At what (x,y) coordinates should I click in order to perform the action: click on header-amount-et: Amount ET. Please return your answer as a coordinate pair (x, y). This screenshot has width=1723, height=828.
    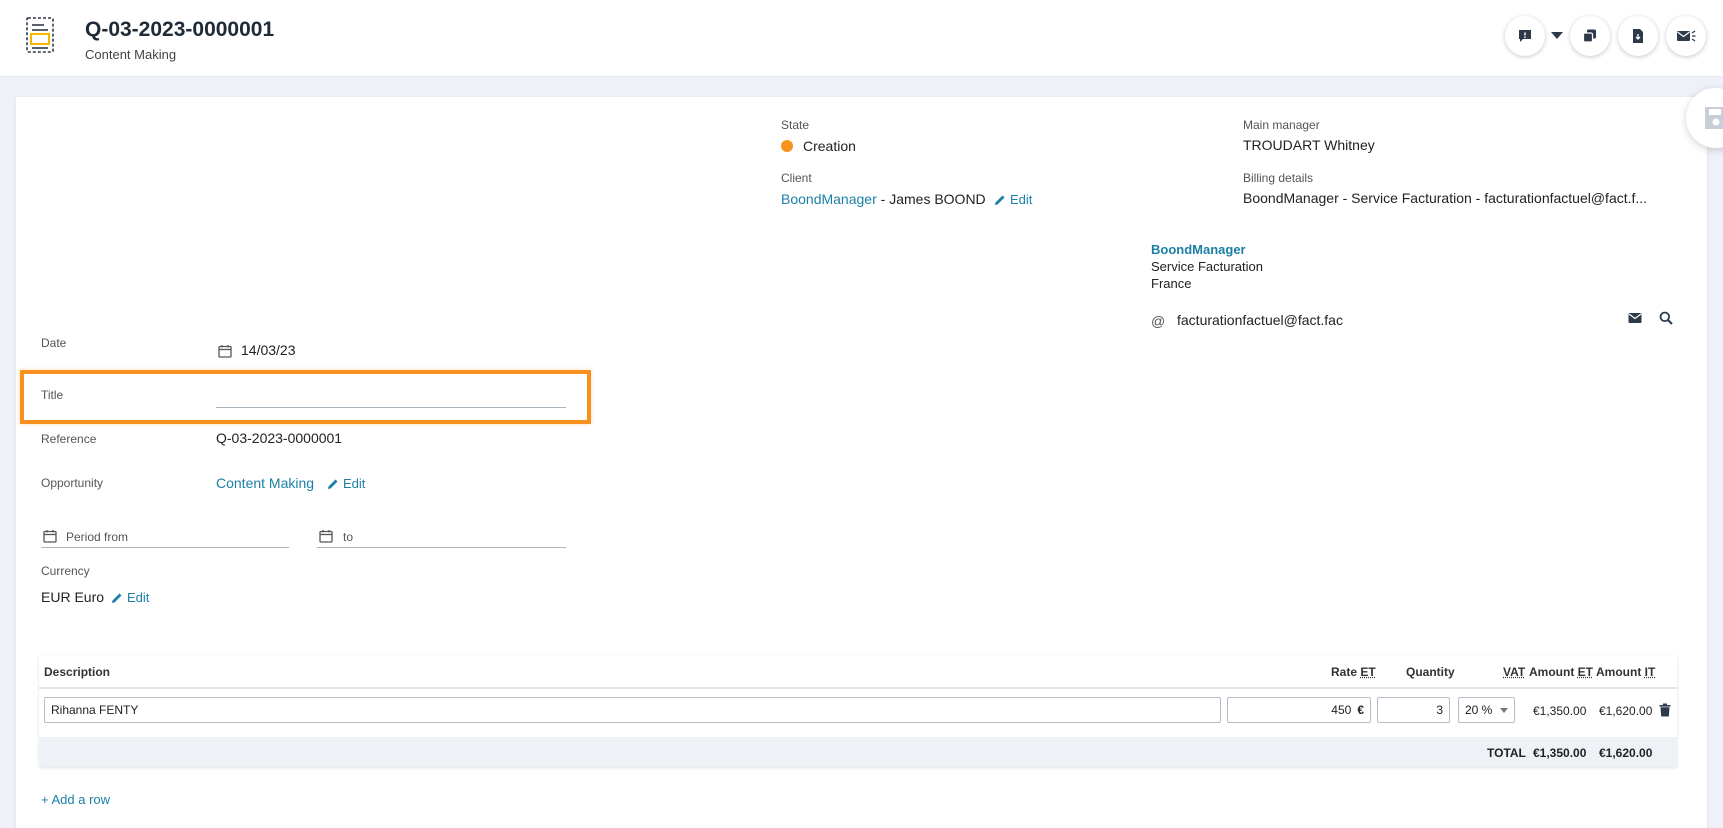
    Looking at the image, I should click on (1561, 672).